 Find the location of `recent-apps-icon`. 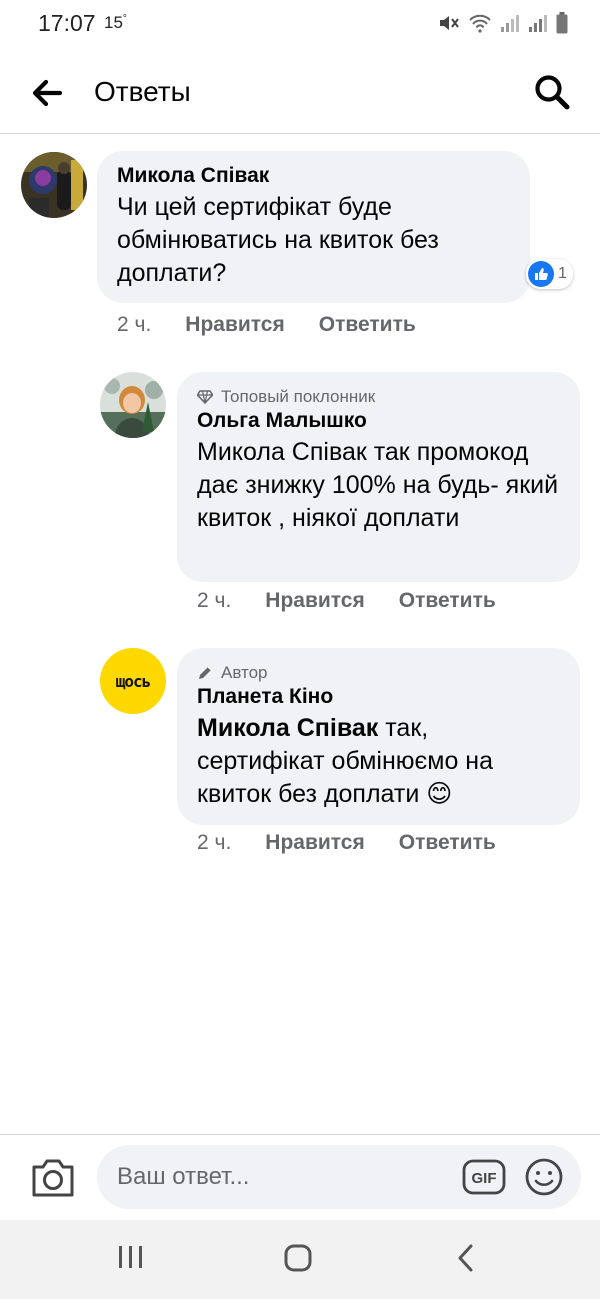

recent-apps-icon is located at coordinates (130, 1257).